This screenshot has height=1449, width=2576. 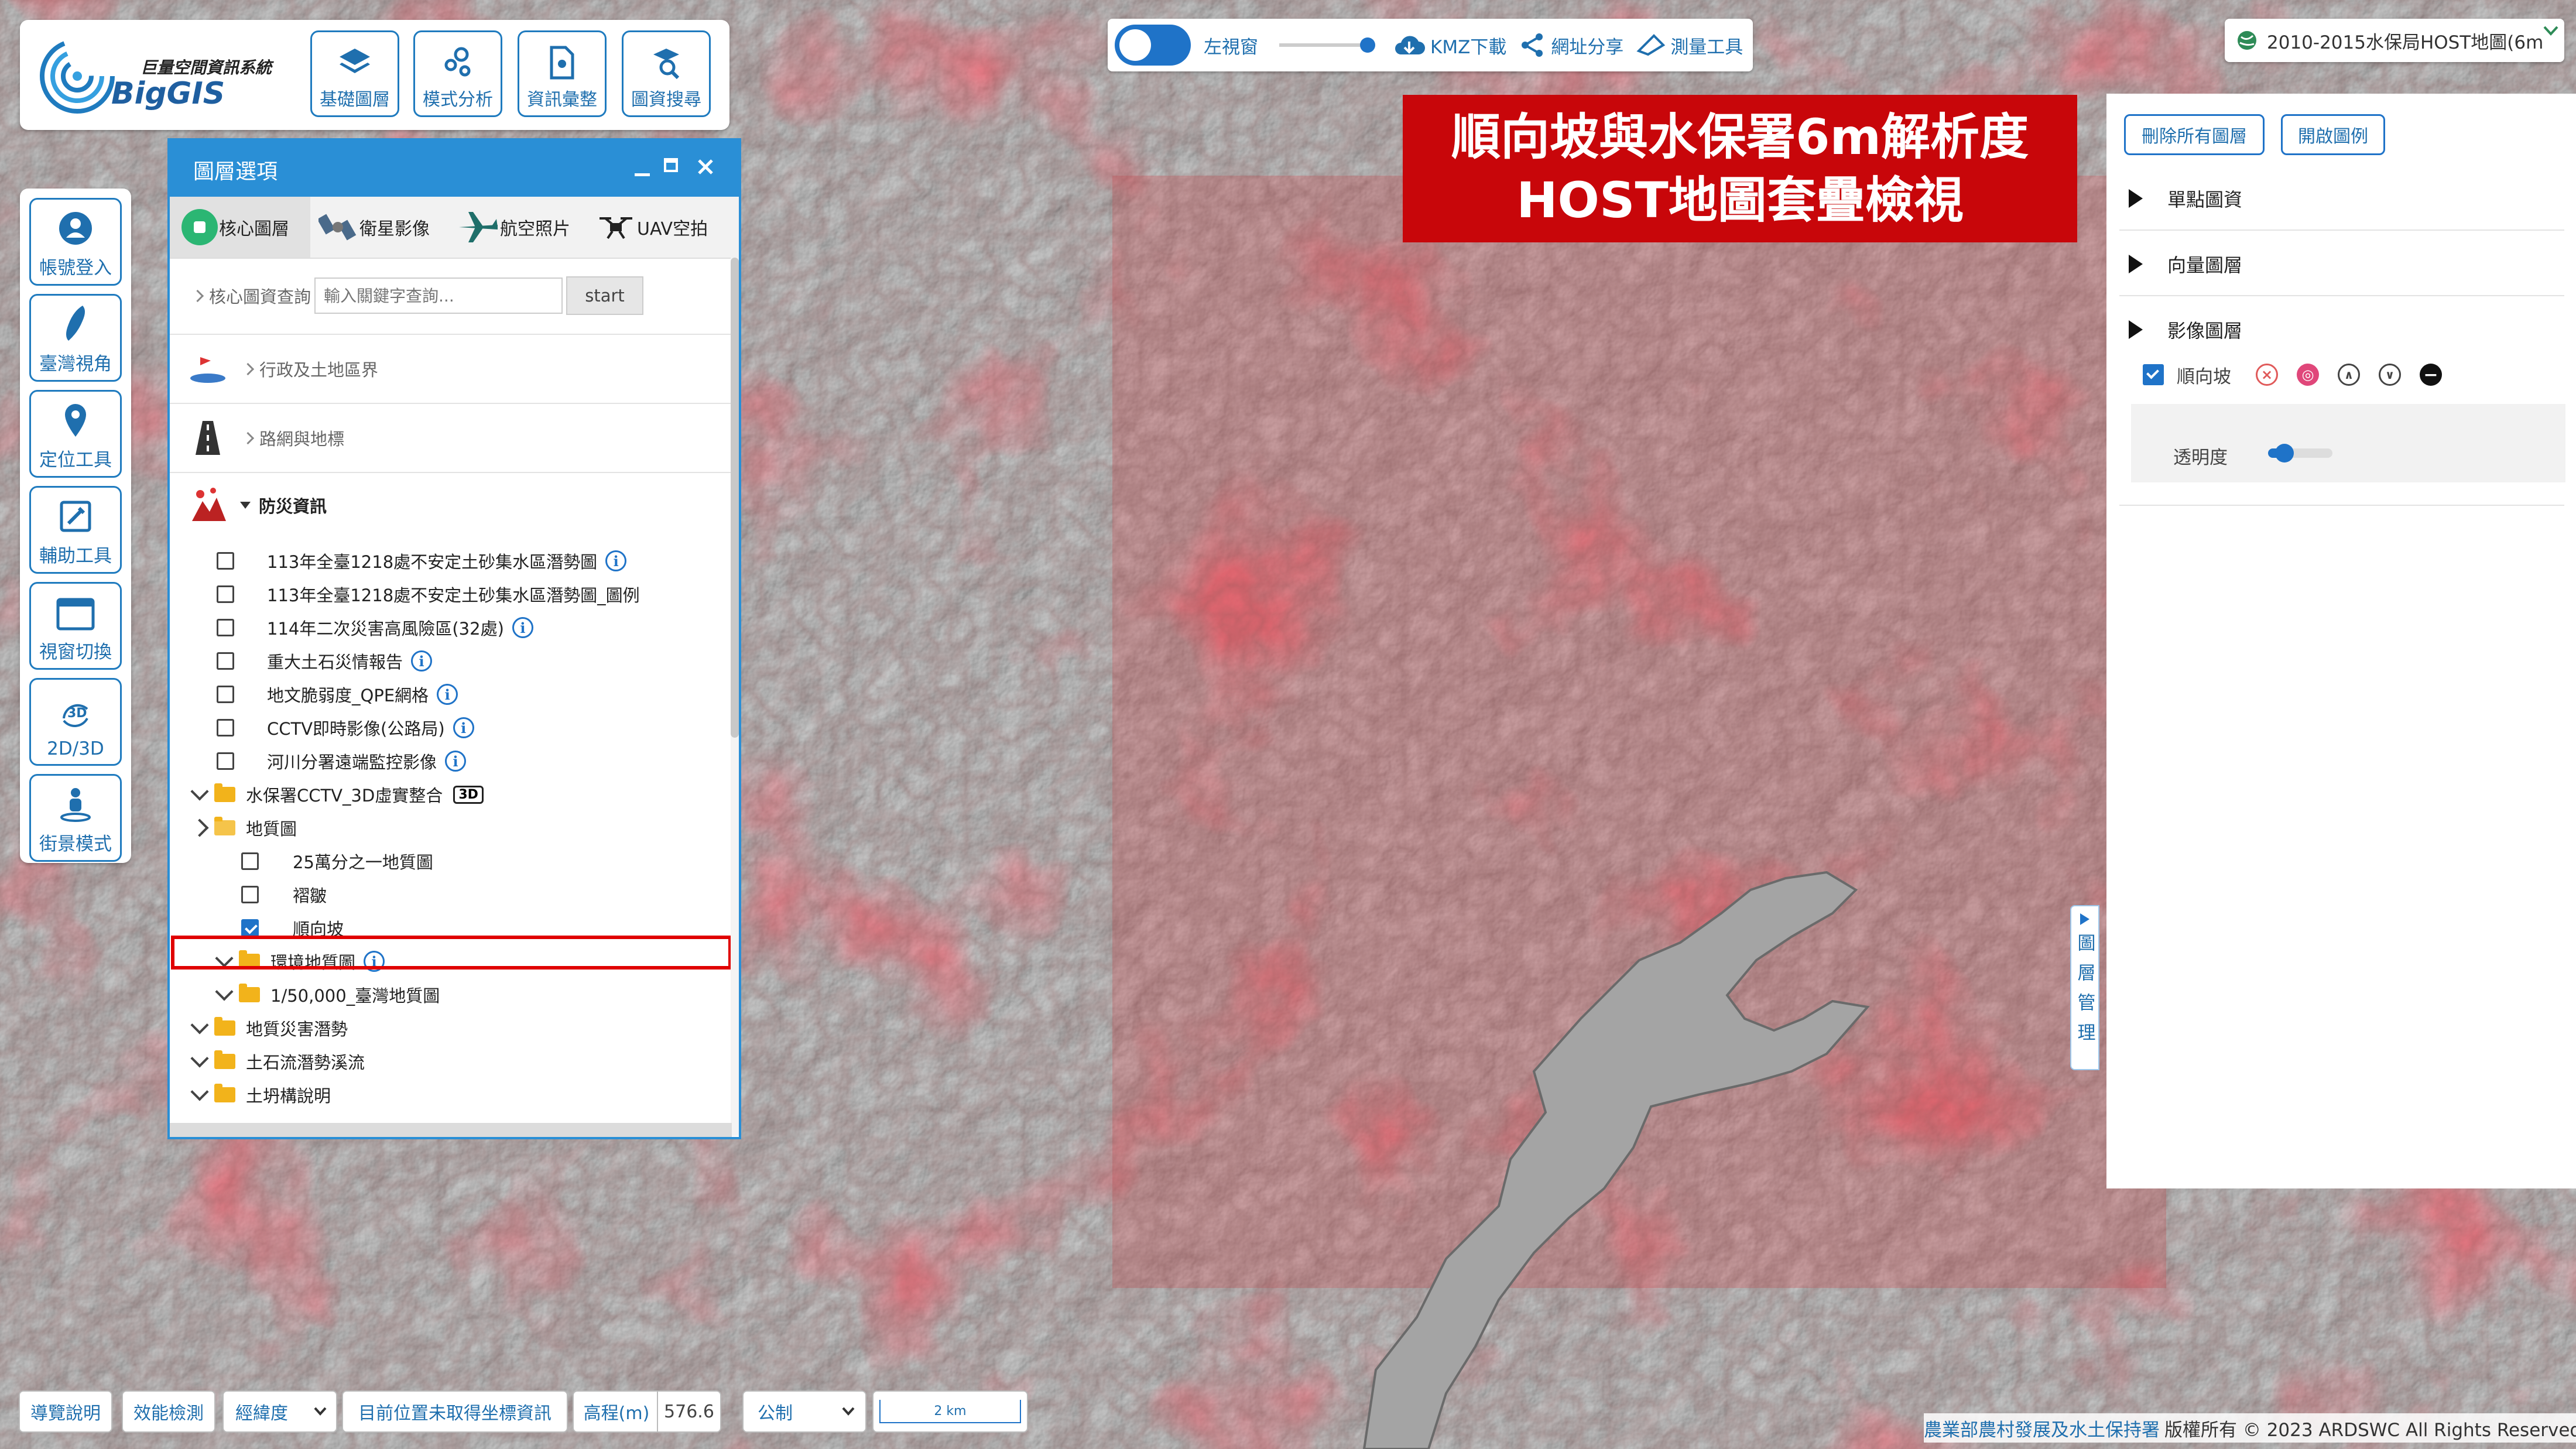 I want to click on list-item: 地文脆弱度_QPE網格 i, so click(x=451, y=694).